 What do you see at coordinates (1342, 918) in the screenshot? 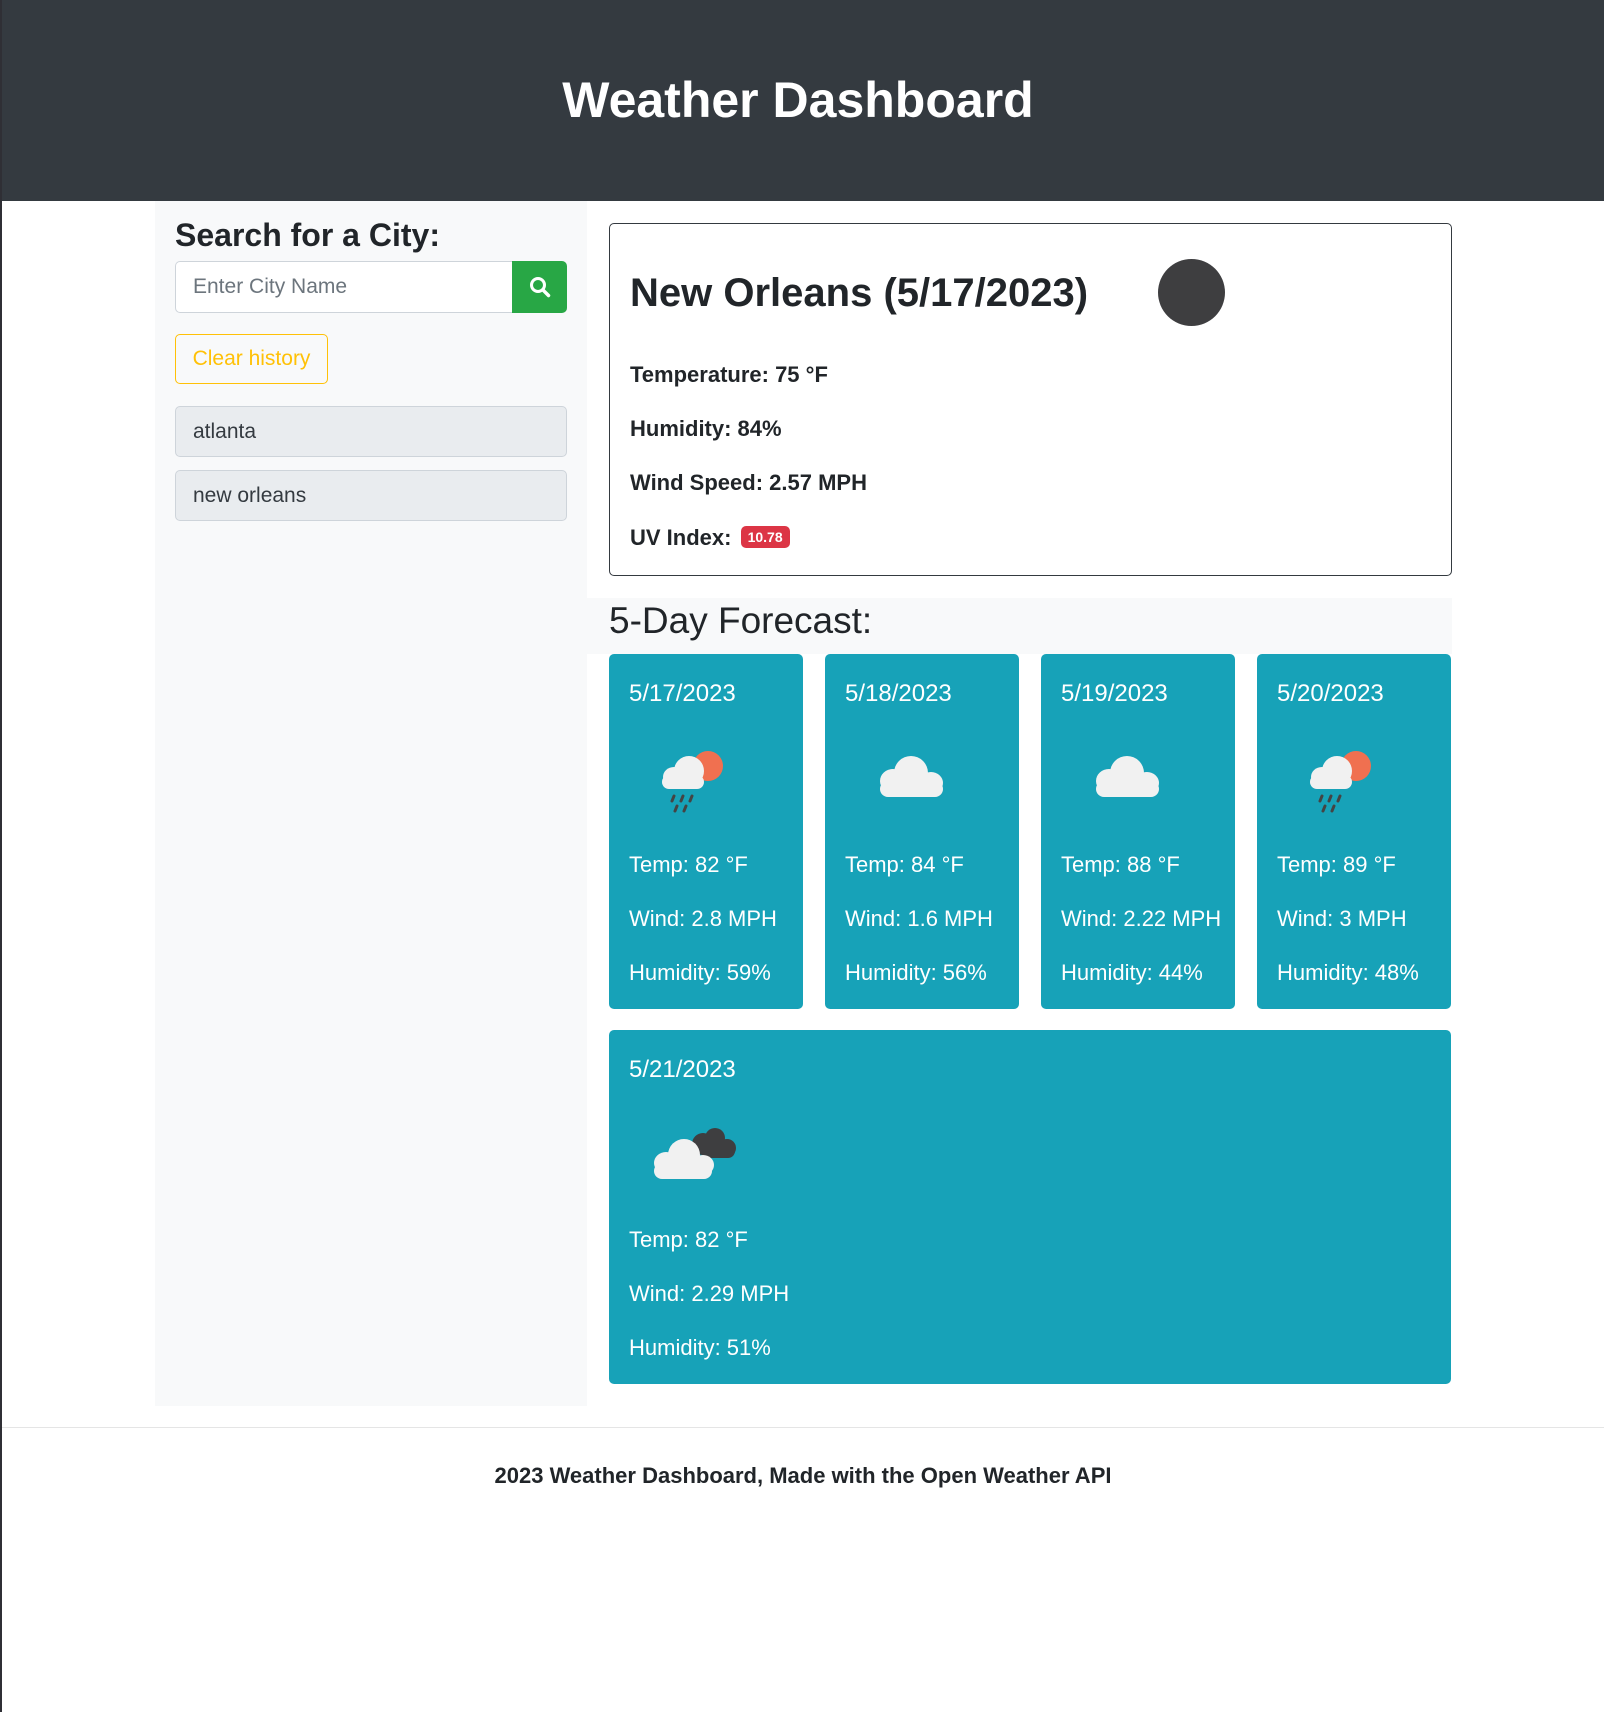
I see `forecast-wind: Wind: 3 MPH` at bounding box center [1342, 918].